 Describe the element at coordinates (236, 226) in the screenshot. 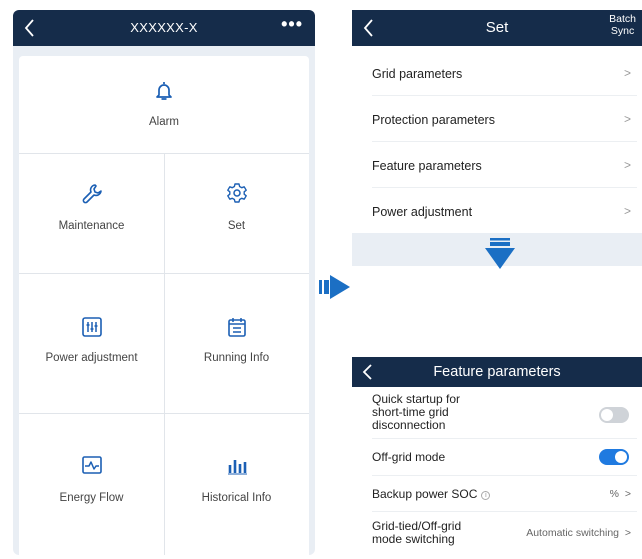

I see `set-label: Set` at that location.